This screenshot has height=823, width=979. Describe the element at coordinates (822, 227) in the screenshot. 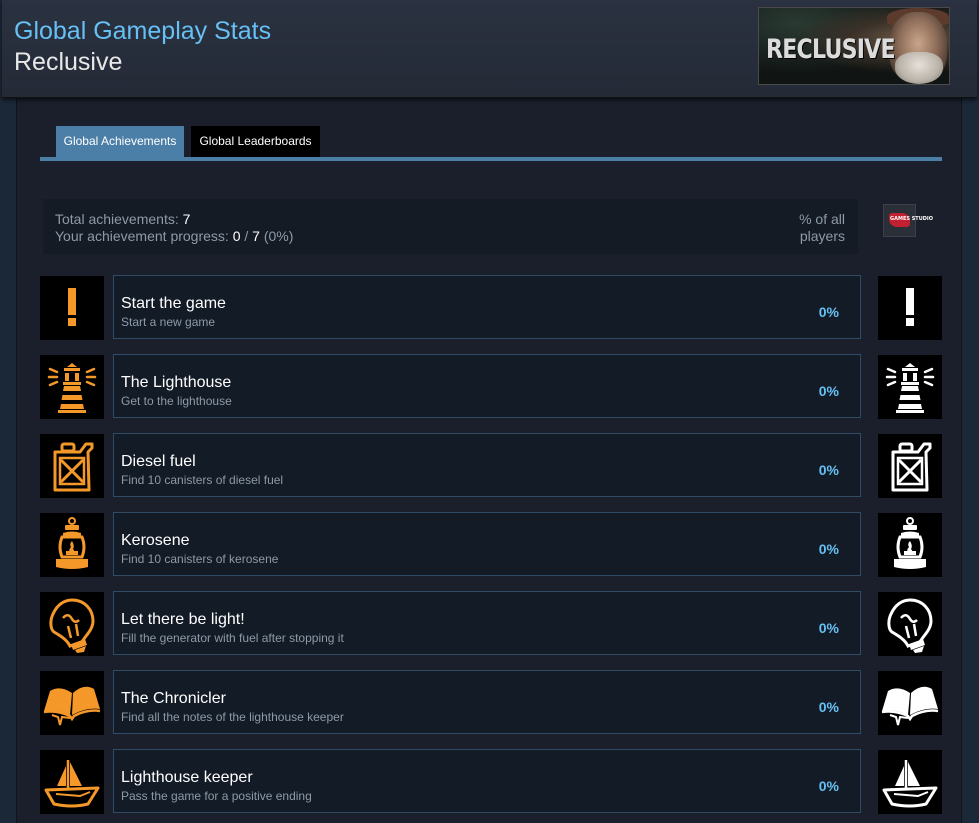

I see `percent-column-header: % of all players` at that location.